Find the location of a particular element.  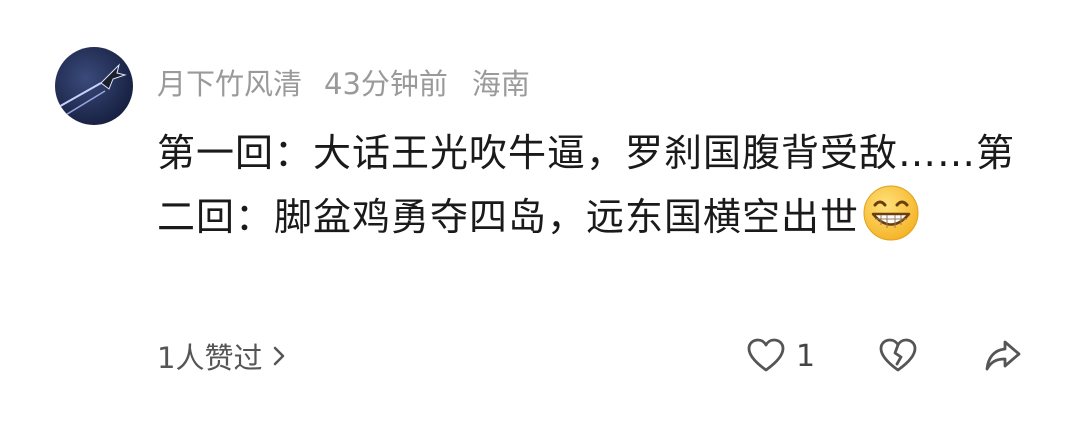

liked-by-text: 1人赞过 is located at coordinates (210, 358).